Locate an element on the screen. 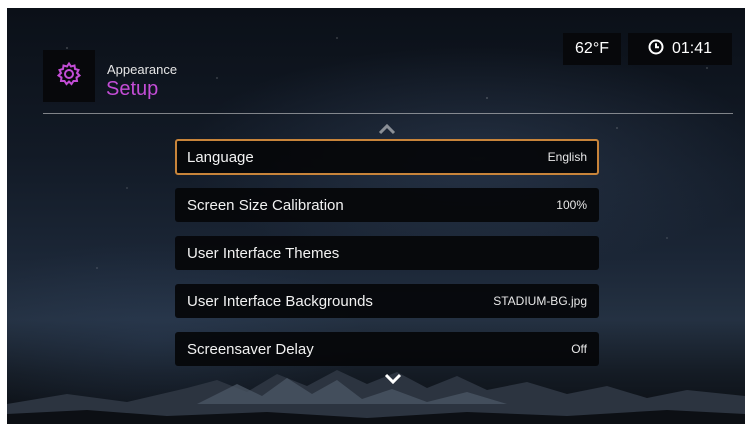  menu-item-value: English is located at coordinates (567, 157).